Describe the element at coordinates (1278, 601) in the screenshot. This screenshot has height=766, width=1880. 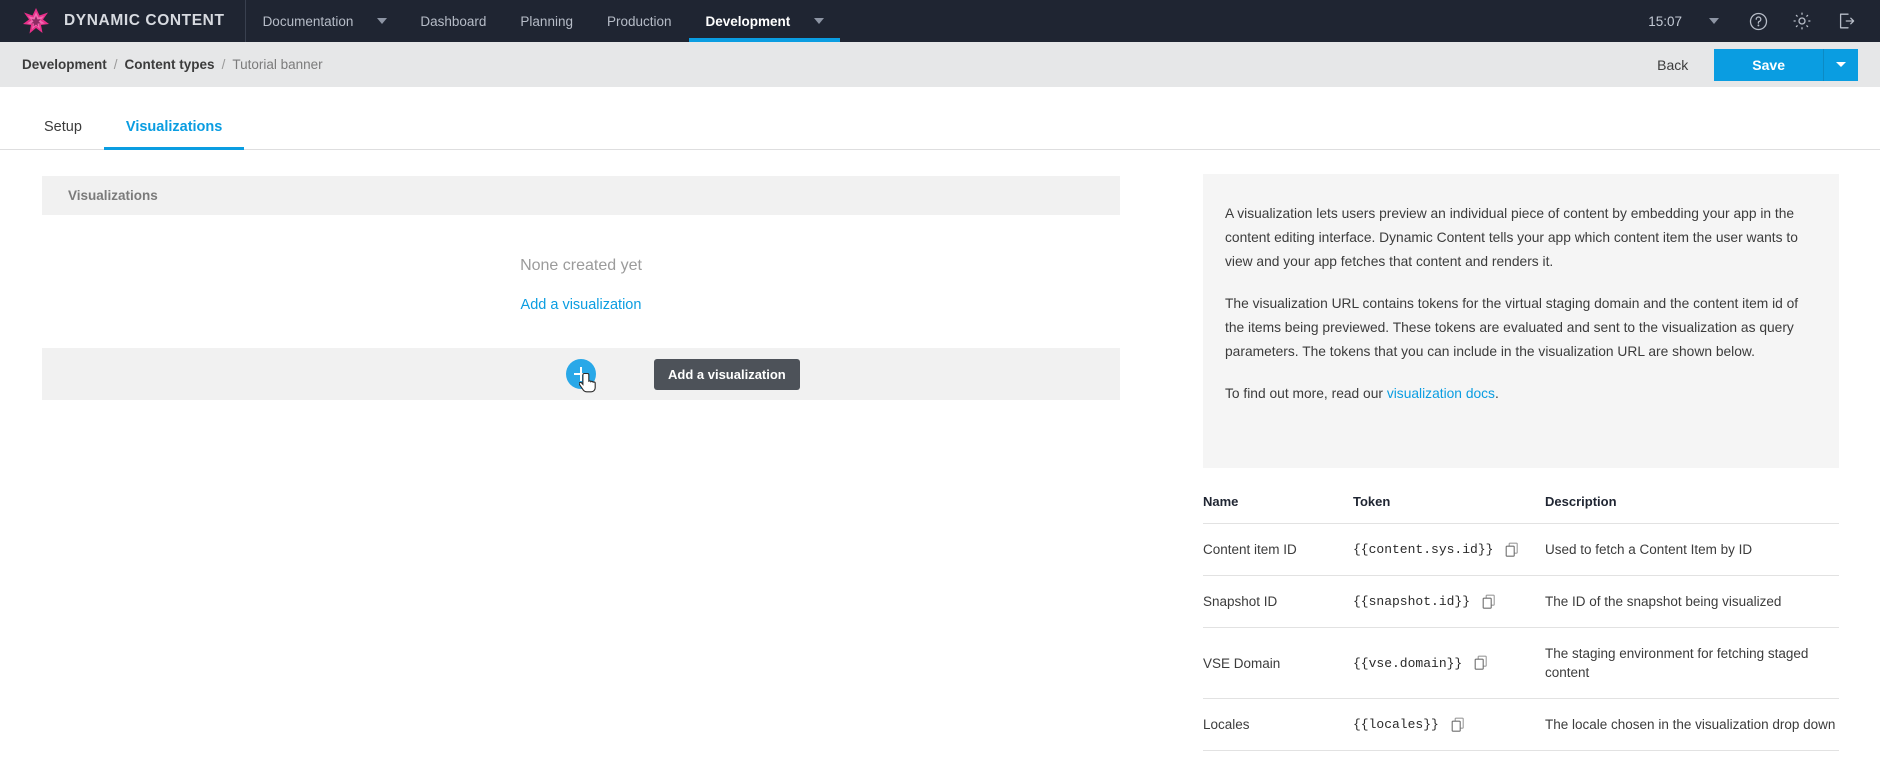
I see `token-name-cell: Snapshot ID` at that location.